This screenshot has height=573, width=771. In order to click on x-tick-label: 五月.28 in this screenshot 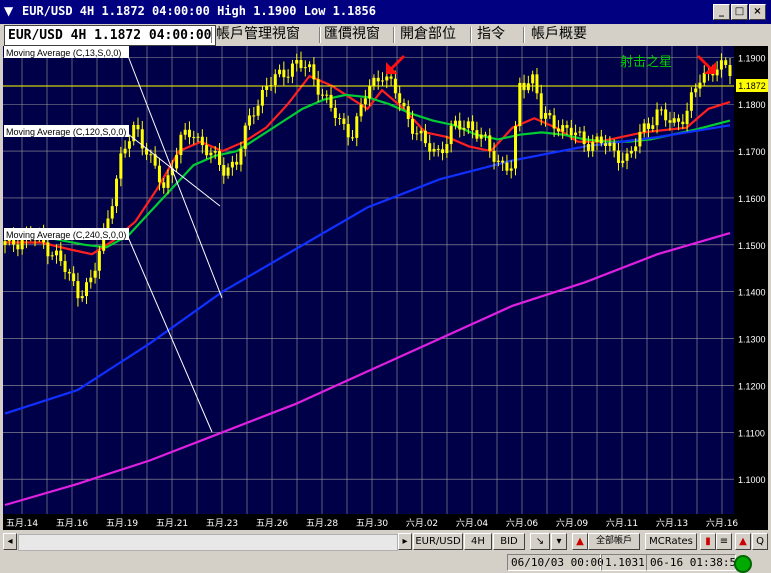, I will do `click(322, 523)`.